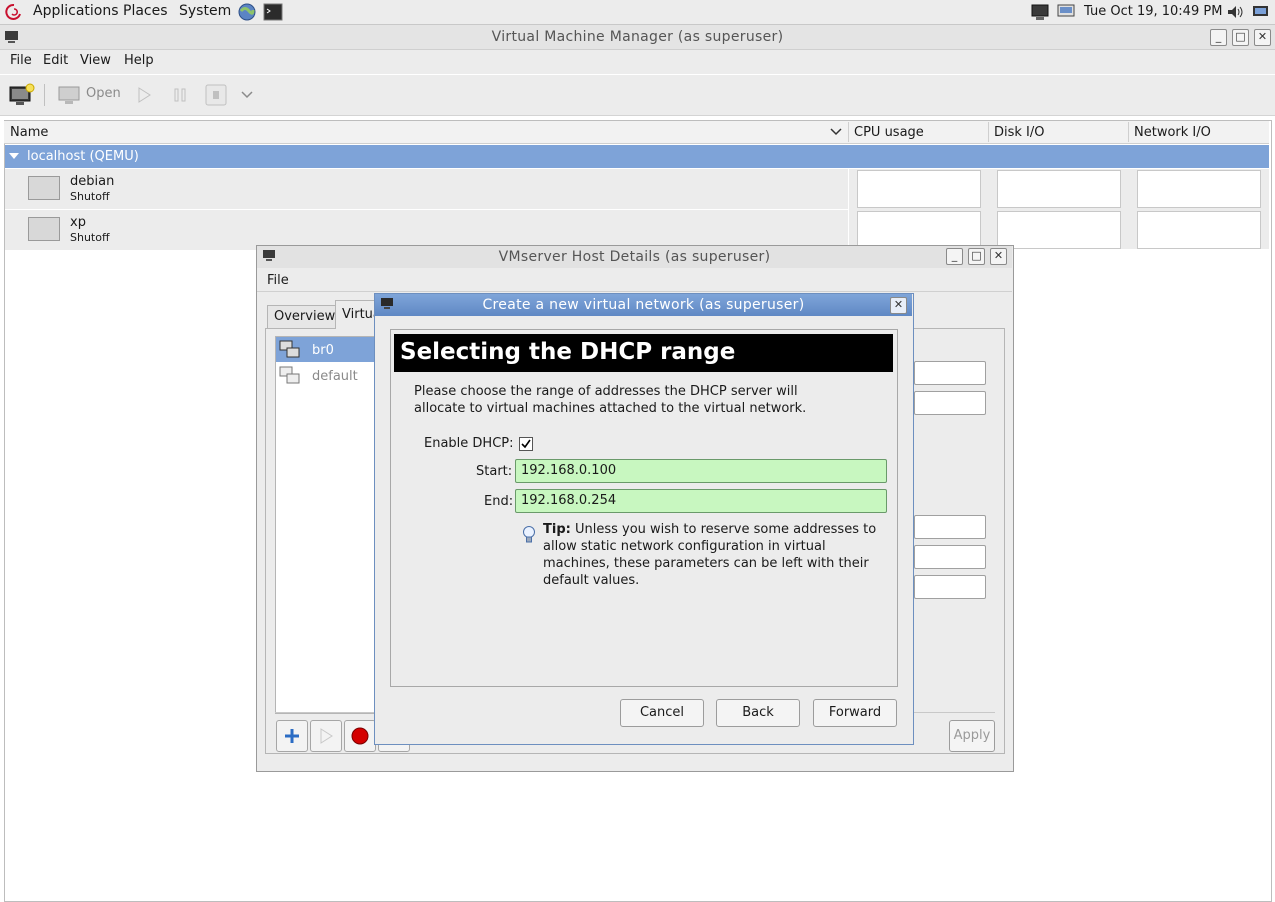 The height and width of the screenshot is (902, 1275). What do you see at coordinates (14, 156) in the screenshot?
I see `expander-icon` at bounding box center [14, 156].